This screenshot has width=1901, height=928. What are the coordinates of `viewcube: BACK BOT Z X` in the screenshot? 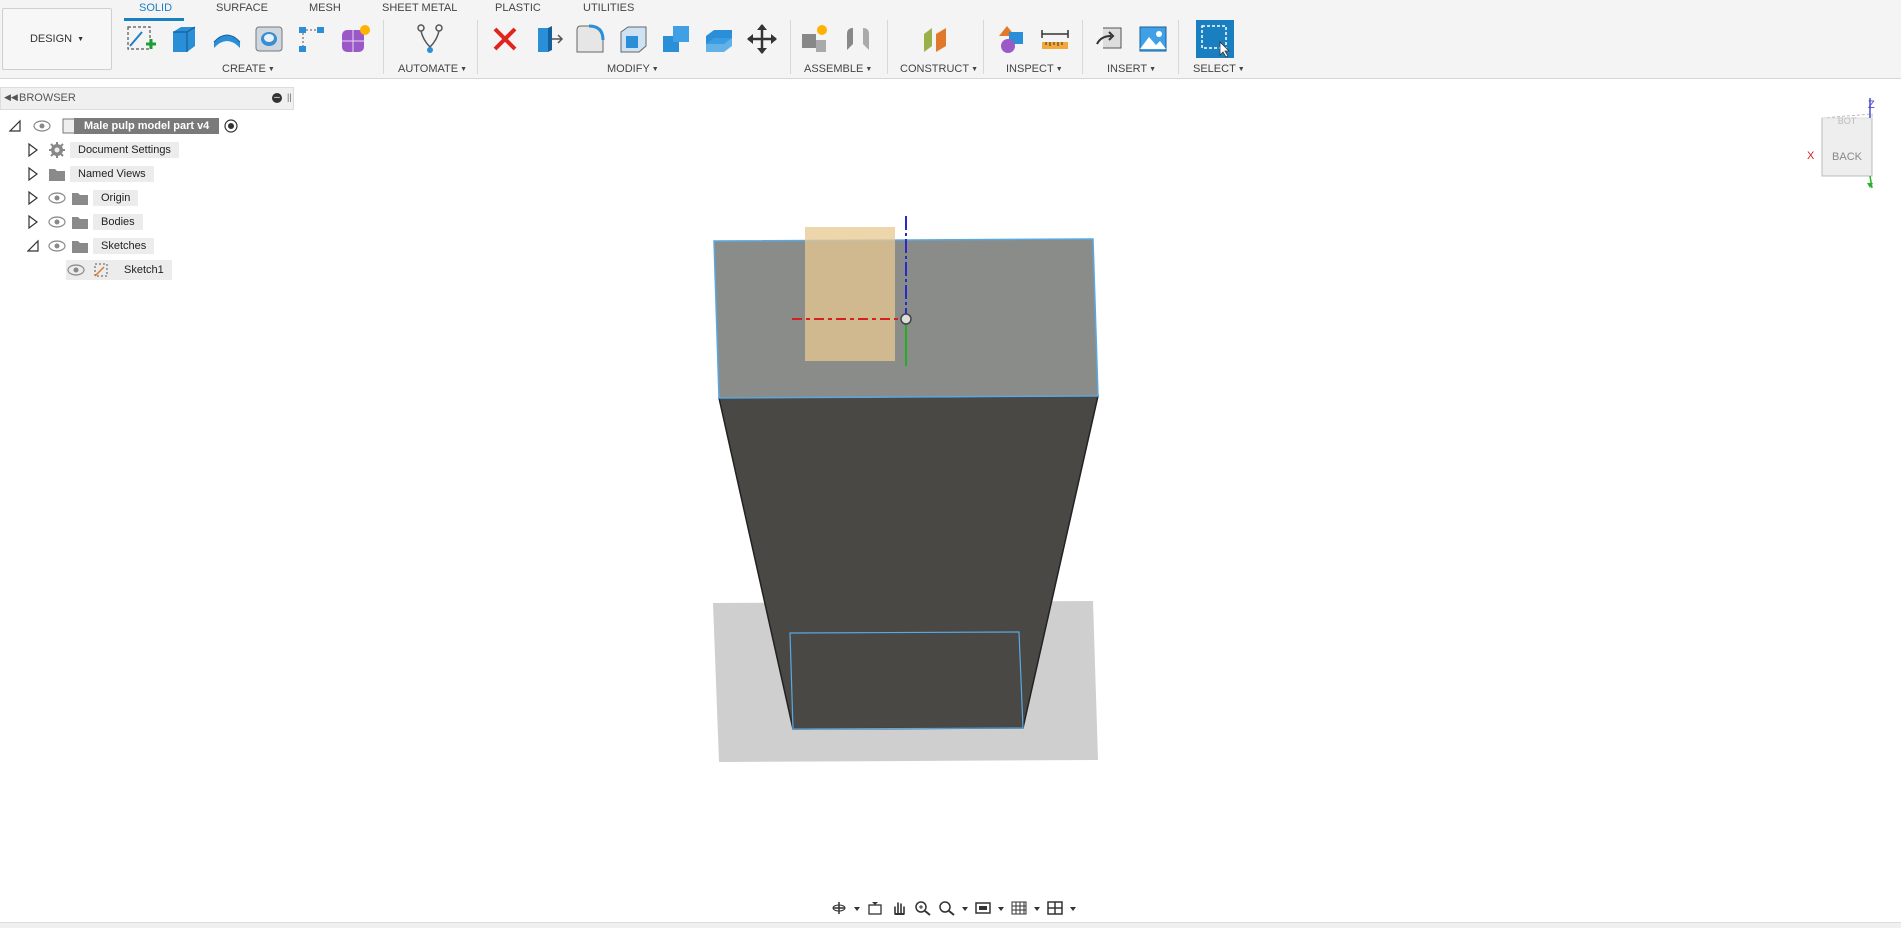 It's located at (1840, 146).